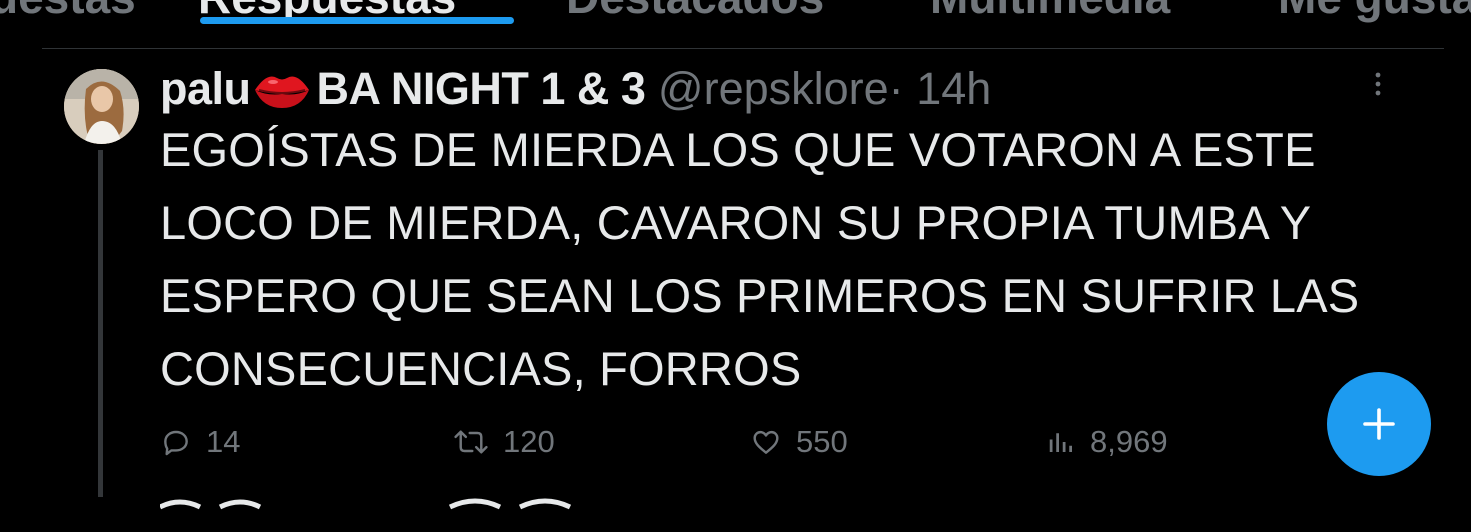  What do you see at coordinates (365, 504) in the screenshot?
I see `cropped-text-glyphs` at bounding box center [365, 504].